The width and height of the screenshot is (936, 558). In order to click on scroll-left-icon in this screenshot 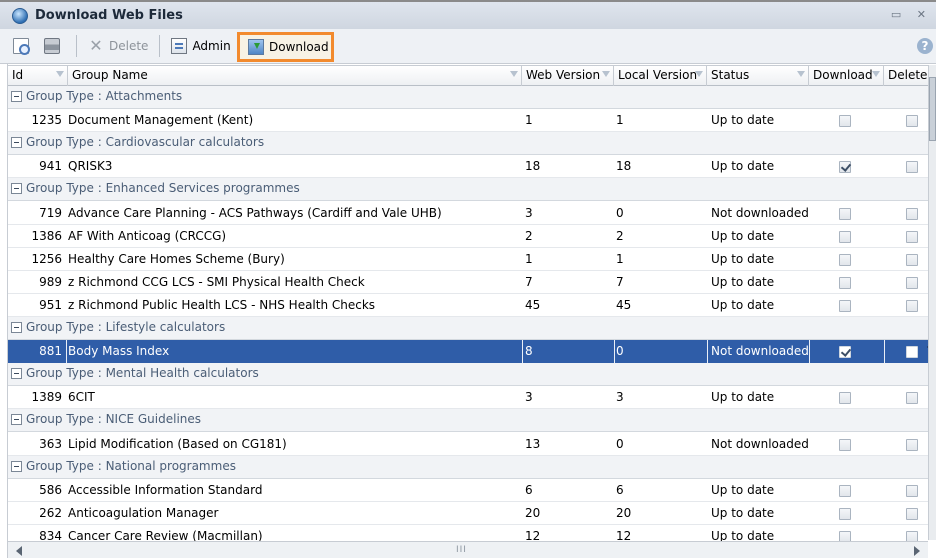, I will do `click(19, 551)`.